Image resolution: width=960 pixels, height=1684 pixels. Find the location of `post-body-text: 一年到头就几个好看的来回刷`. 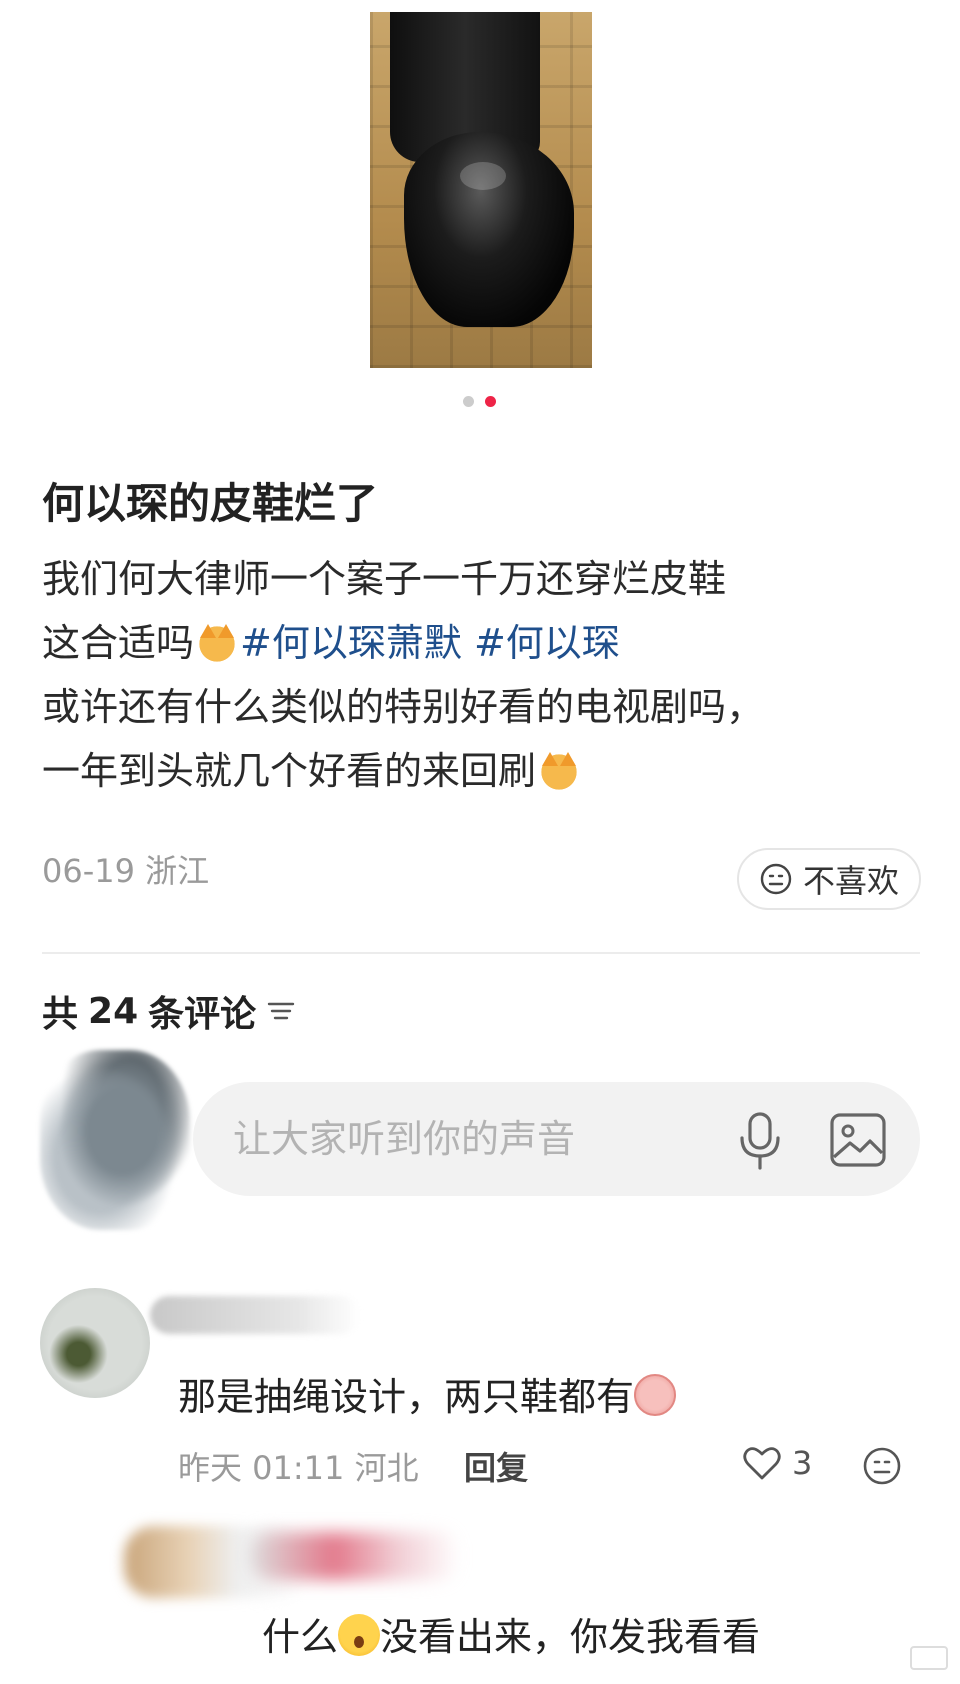

post-body-text: 一年到头就几个好看的来回刷 is located at coordinates (289, 771).